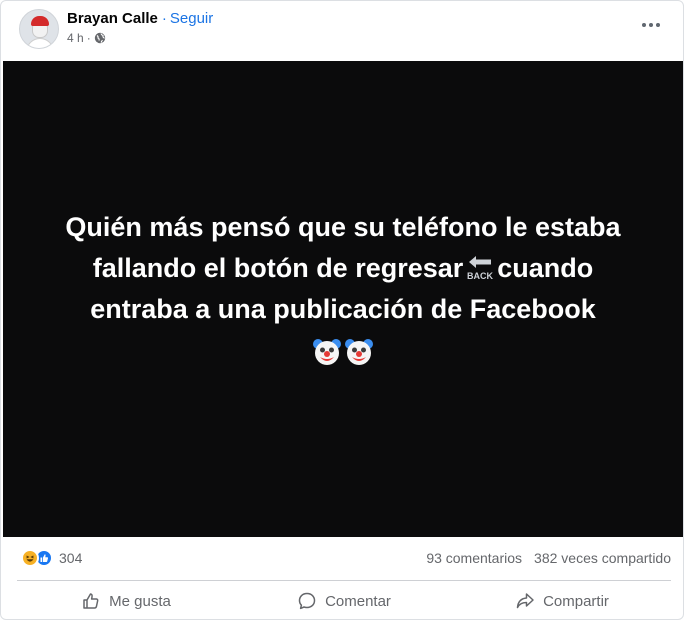  Describe the element at coordinates (307, 601) in the screenshot. I see `comment-icon` at that location.